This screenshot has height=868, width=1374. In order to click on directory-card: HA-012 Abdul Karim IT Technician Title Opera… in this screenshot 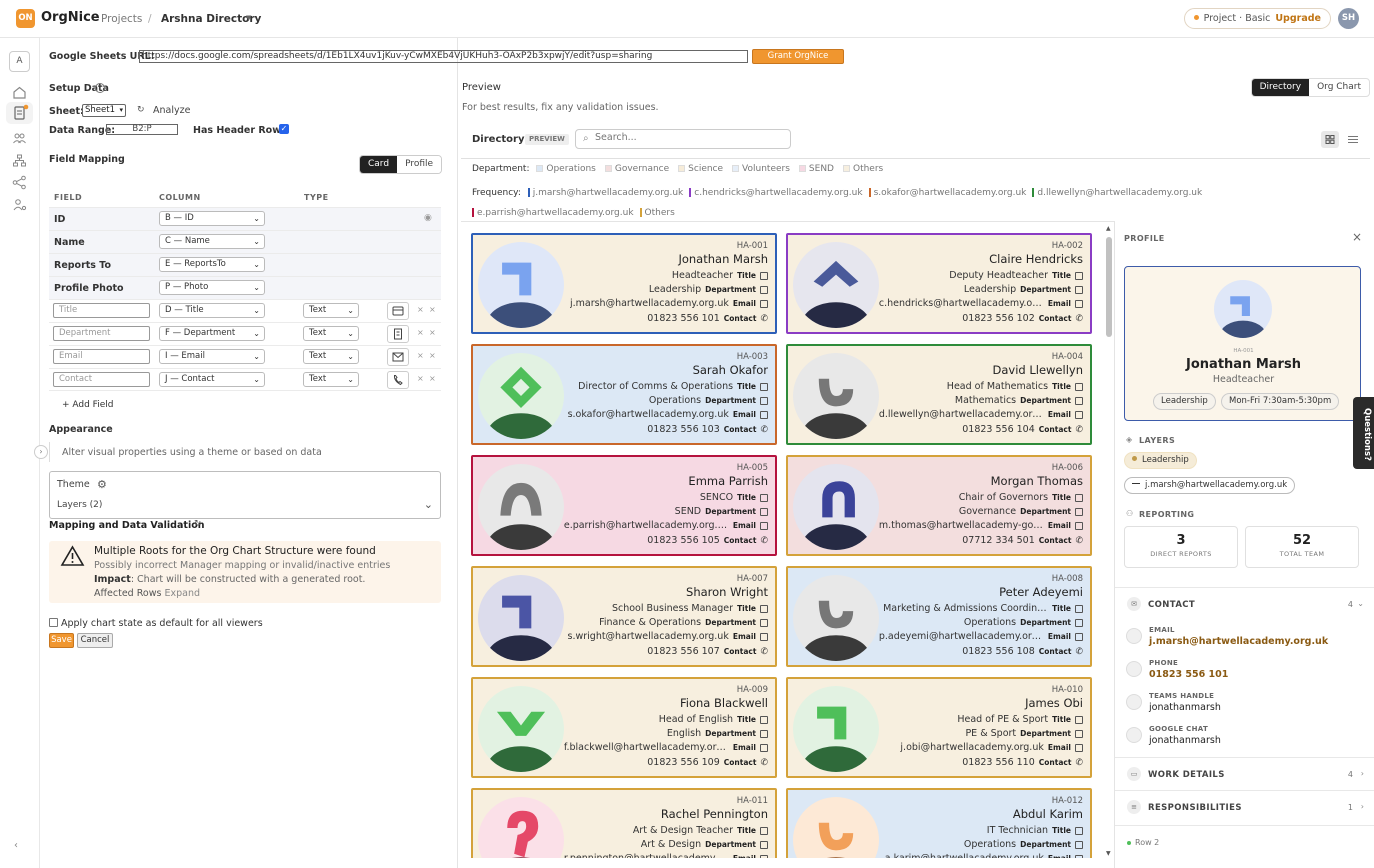, I will do `click(939, 823)`.